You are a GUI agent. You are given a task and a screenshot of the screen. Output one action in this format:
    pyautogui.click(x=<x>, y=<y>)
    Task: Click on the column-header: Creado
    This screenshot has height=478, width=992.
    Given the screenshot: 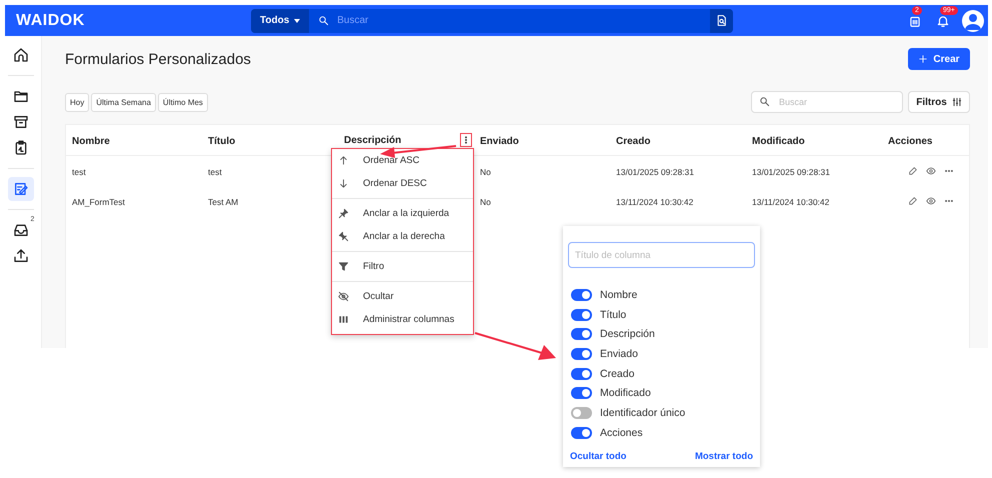 What is the action you would take?
    pyautogui.click(x=633, y=141)
    